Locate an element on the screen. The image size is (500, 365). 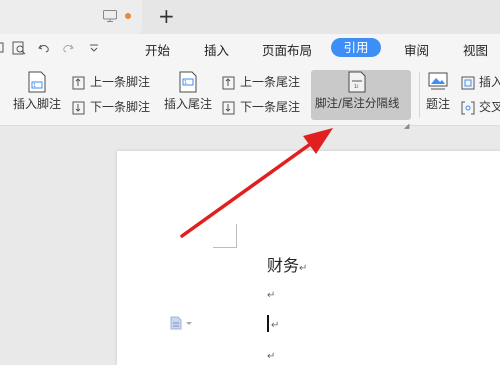
next-footnote-button: 下一条脚注 is located at coordinates (111, 107).